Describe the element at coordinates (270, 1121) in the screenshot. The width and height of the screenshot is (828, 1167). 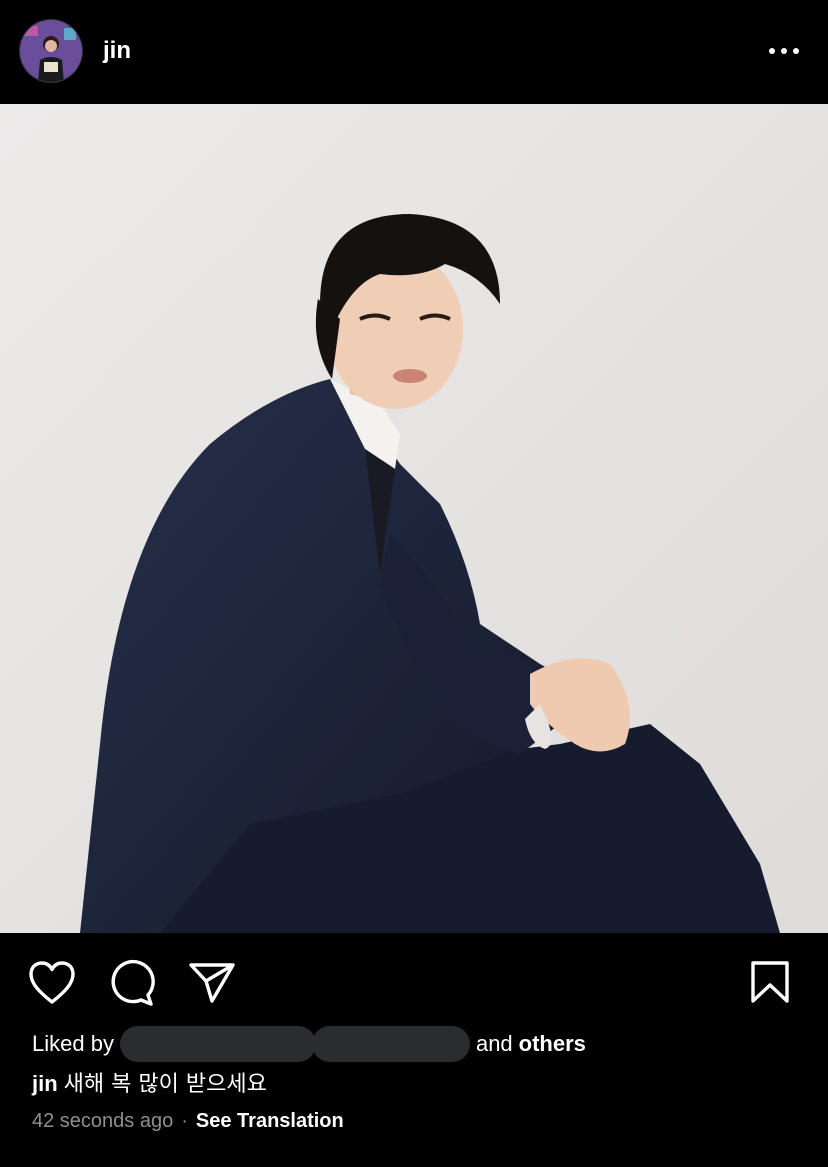
I see `see-translation-link: See Translation` at that location.